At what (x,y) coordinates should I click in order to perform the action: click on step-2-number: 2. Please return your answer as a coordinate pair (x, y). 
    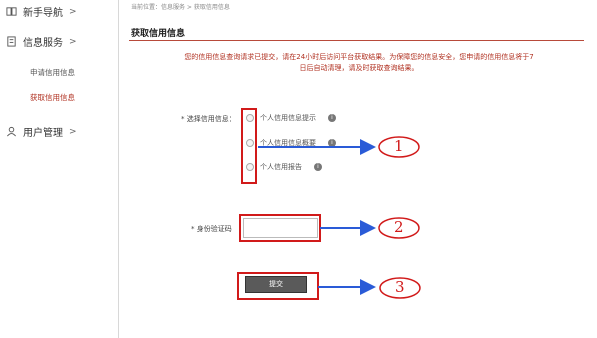
    Looking at the image, I should click on (399, 227).